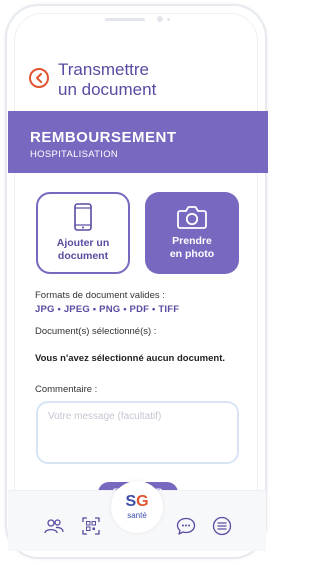 The image size is (320, 565). What do you see at coordinates (192, 233) in the screenshot?
I see `take-photo-button: Prendre en photo` at bounding box center [192, 233].